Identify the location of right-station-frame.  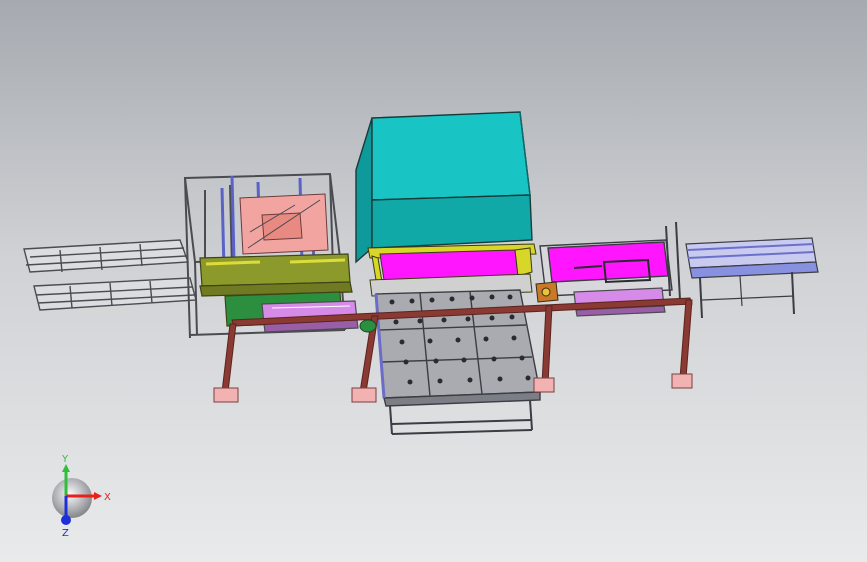
(606, 268).